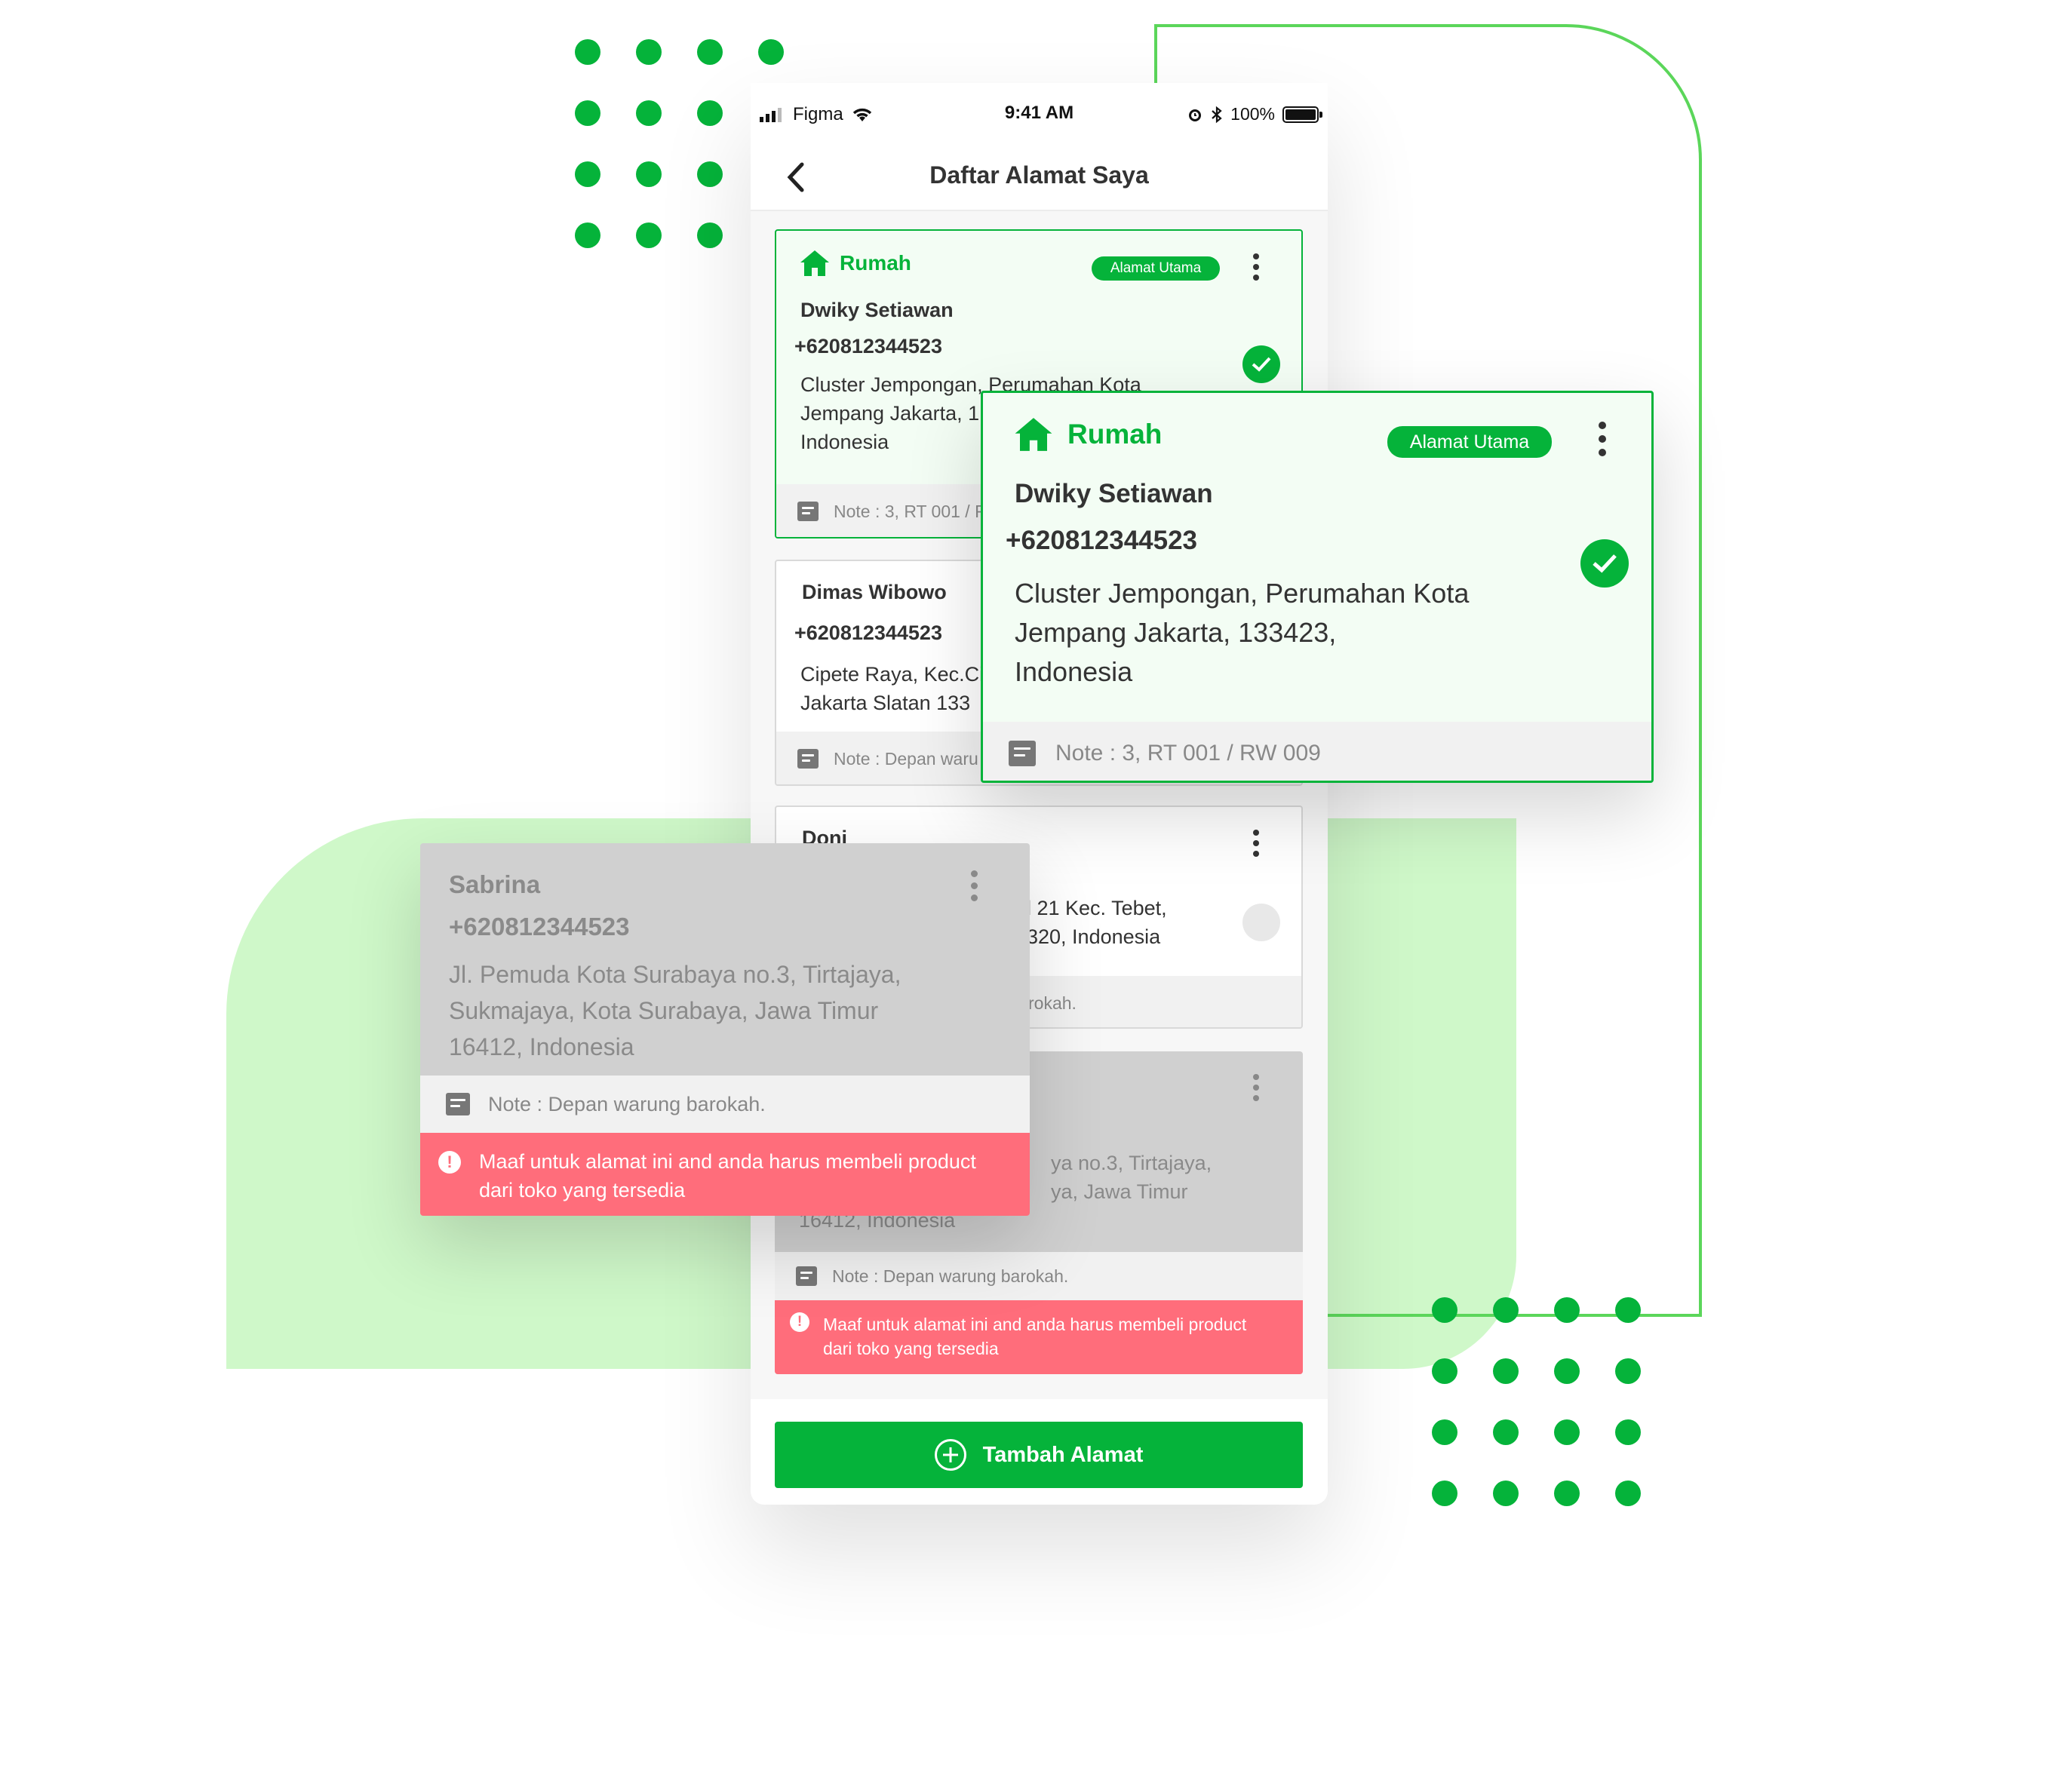 The width and height of the screenshot is (2061, 1792). Describe the element at coordinates (664, 1010) in the screenshot. I see `address-line-2: Sukmajaya, Kota Surabaya, Jawa Timur` at that location.